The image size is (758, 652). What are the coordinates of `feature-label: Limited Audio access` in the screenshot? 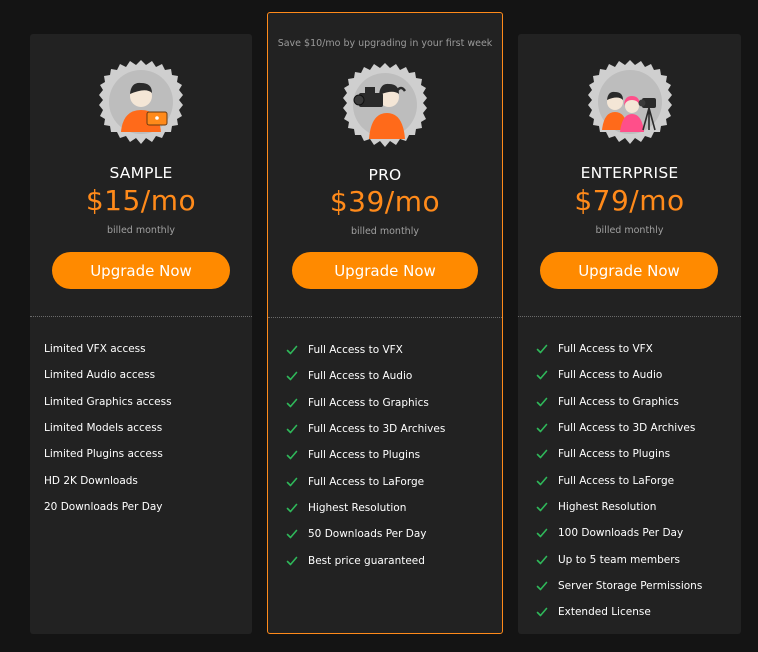 It's located at (100, 375).